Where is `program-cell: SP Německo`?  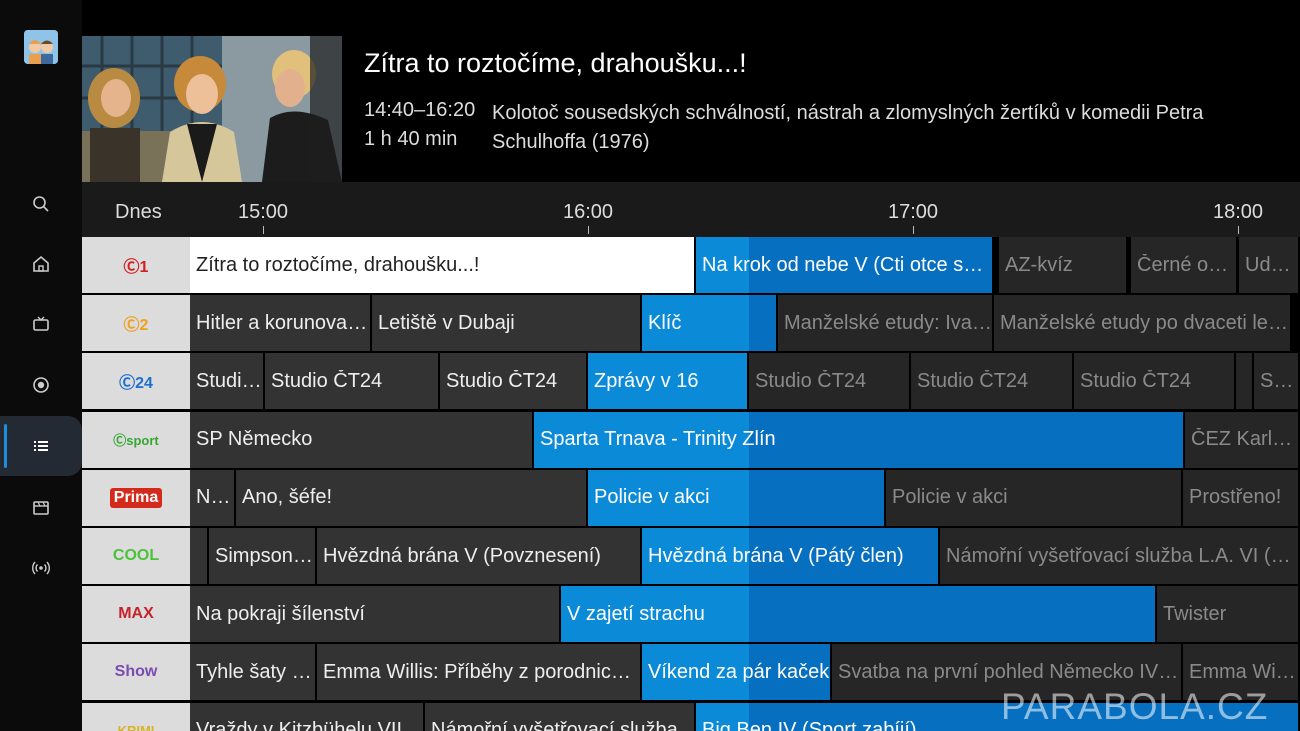 program-cell: SP Německo is located at coordinates (361, 439).